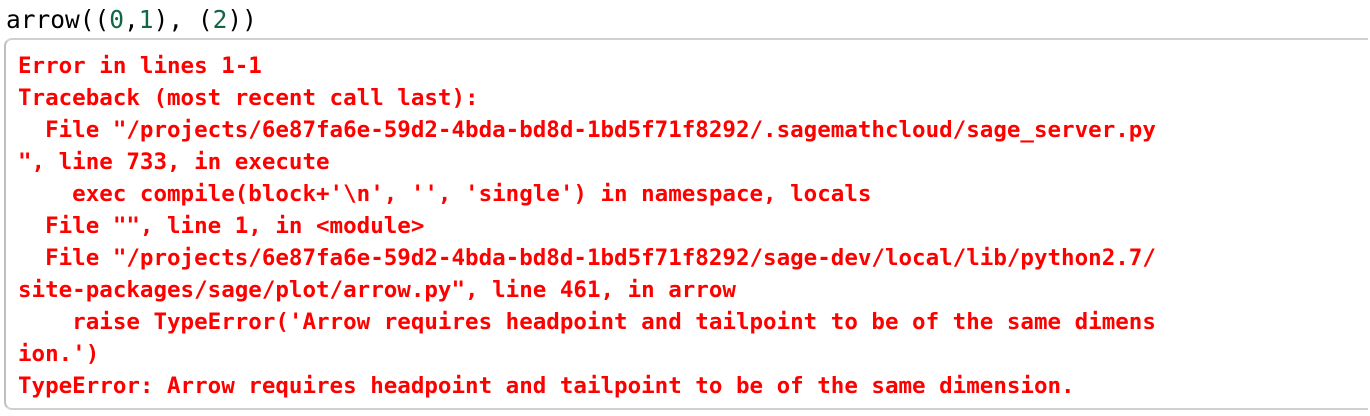 The height and width of the screenshot is (416, 1370). What do you see at coordinates (174, 162) in the screenshot?
I see `error-line: ", line 733, in execute` at bounding box center [174, 162].